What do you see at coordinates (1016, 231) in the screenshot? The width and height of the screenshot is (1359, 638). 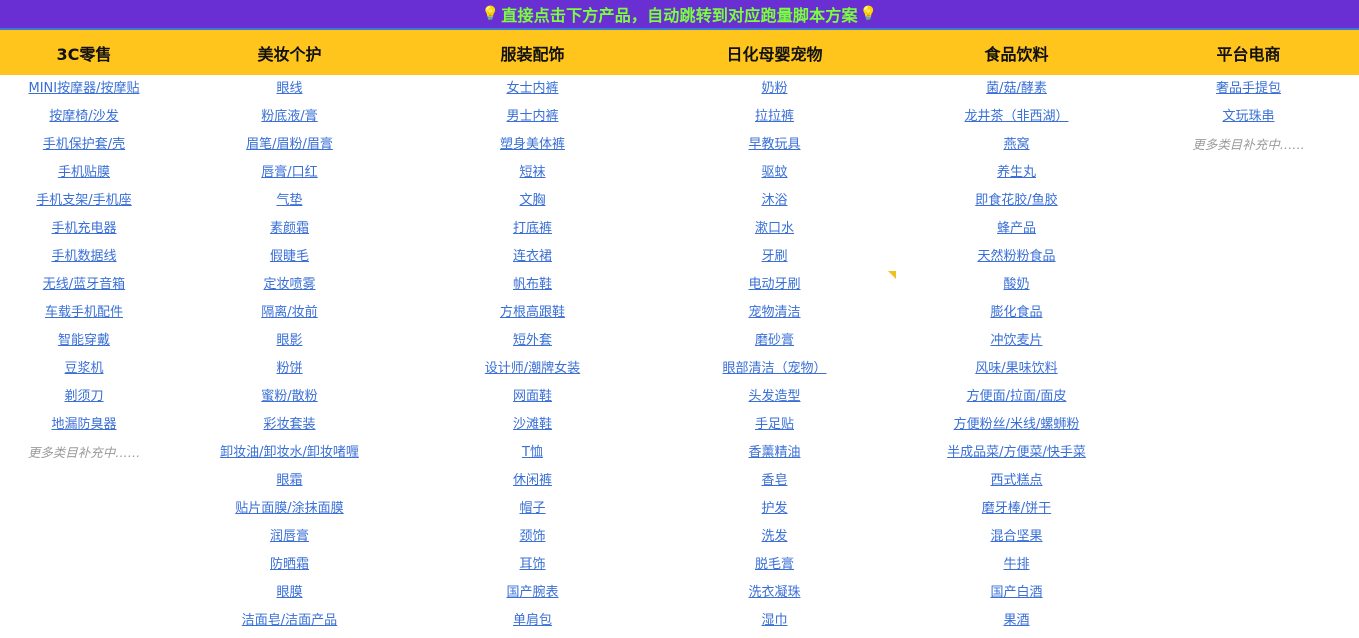 I see `product-link: 蜂产品` at bounding box center [1016, 231].